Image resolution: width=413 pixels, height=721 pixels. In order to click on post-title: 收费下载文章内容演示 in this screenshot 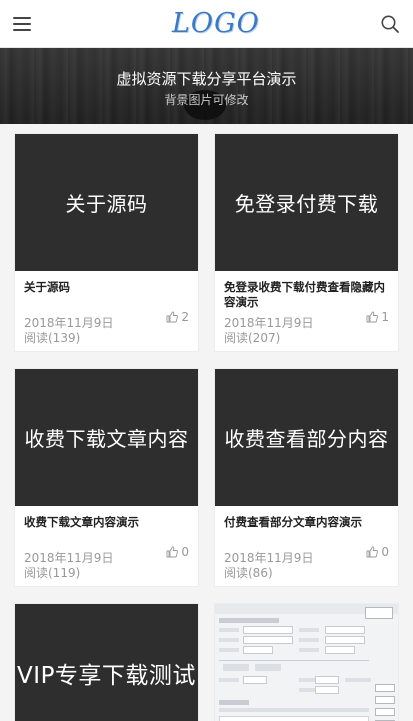, I will do `click(107, 522)`.